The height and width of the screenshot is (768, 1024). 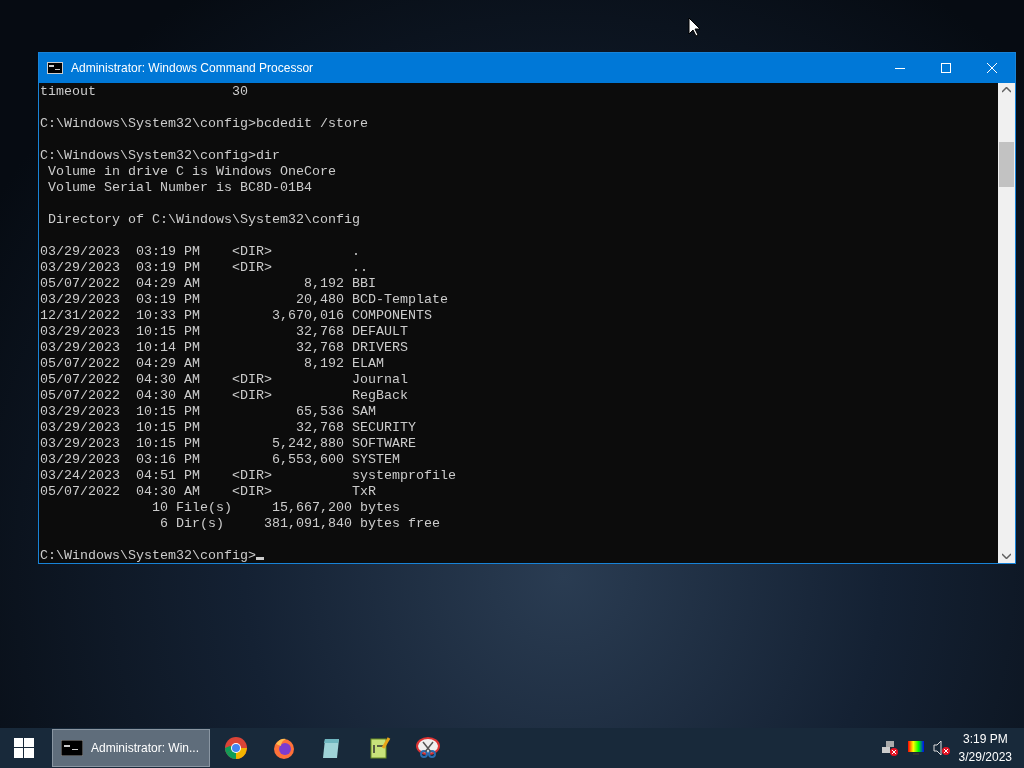 I want to click on console-line: 03/29/2023 10:15 PM 65,536 SAM, so click(x=208, y=412).